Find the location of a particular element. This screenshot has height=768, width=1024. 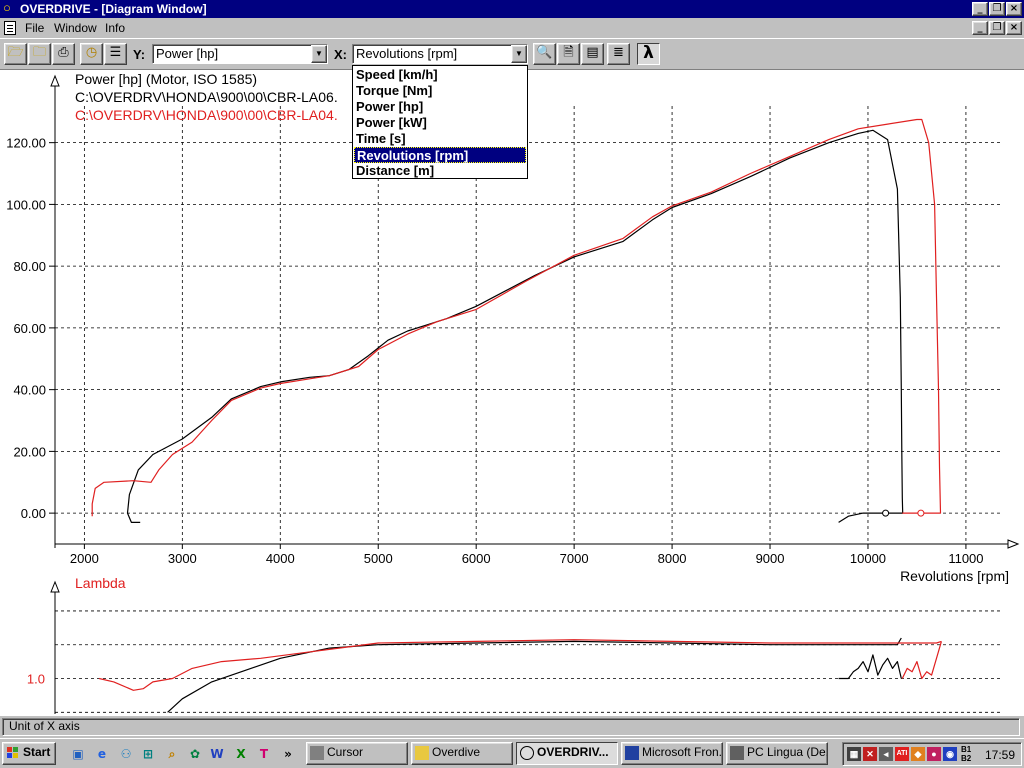

open-file-button: 🗀 is located at coordinates (39, 54).